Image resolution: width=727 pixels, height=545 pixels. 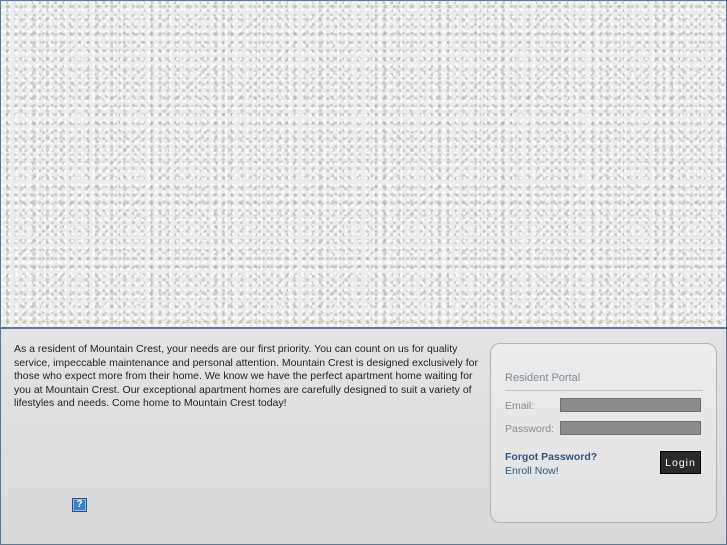 I want to click on portal-title: Resident Portal, so click(x=543, y=378).